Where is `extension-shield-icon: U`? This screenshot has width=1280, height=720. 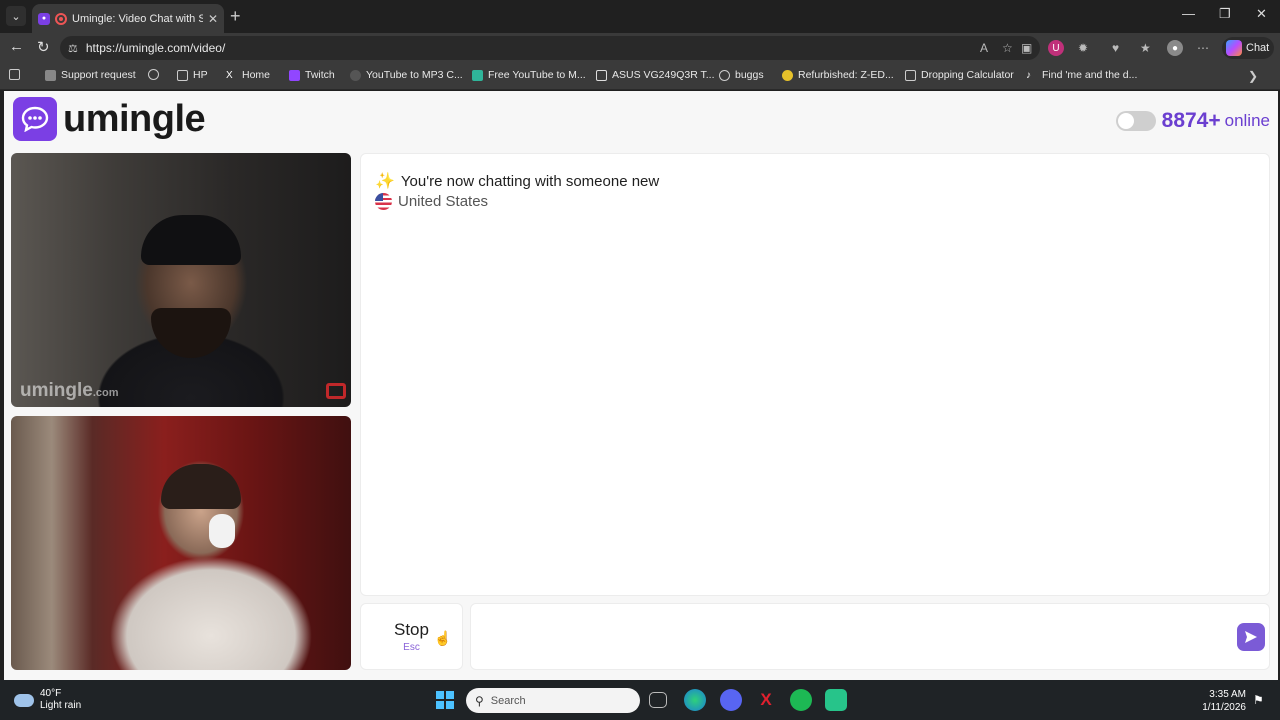 extension-shield-icon: U is located at coordinates (1056, 48).